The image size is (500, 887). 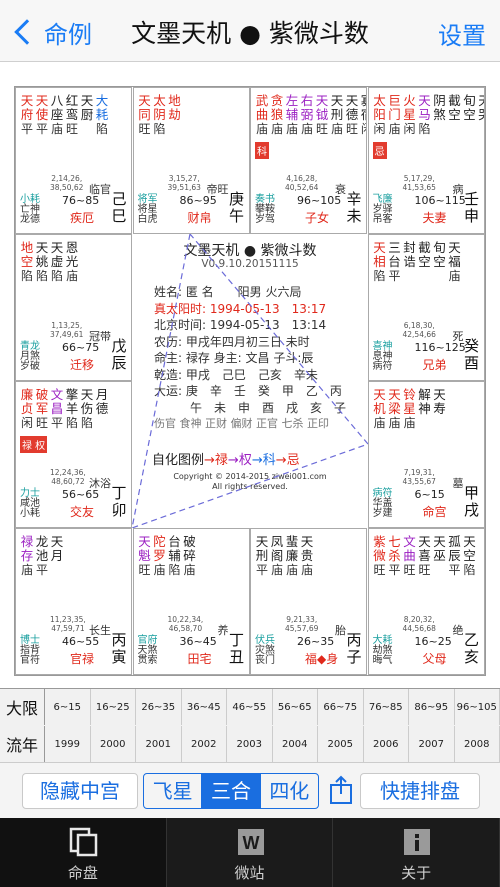 What do you see at coordinates (159, 707) in the screenshot?
I see `daxian-cell: 26~35` at bounding box center [159, 707].